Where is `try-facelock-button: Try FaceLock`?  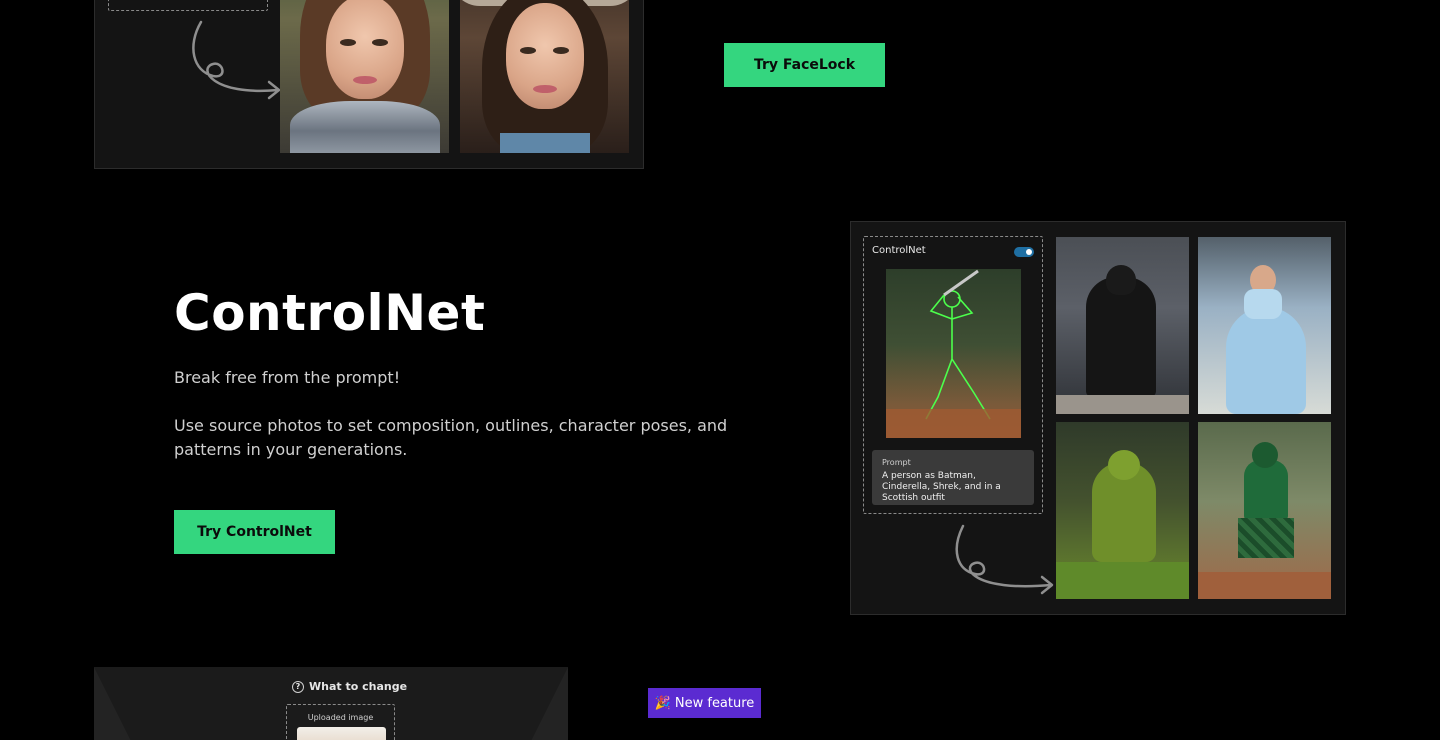 try-facelock-button: Try FaceLock is located at coordinates (804, 65).